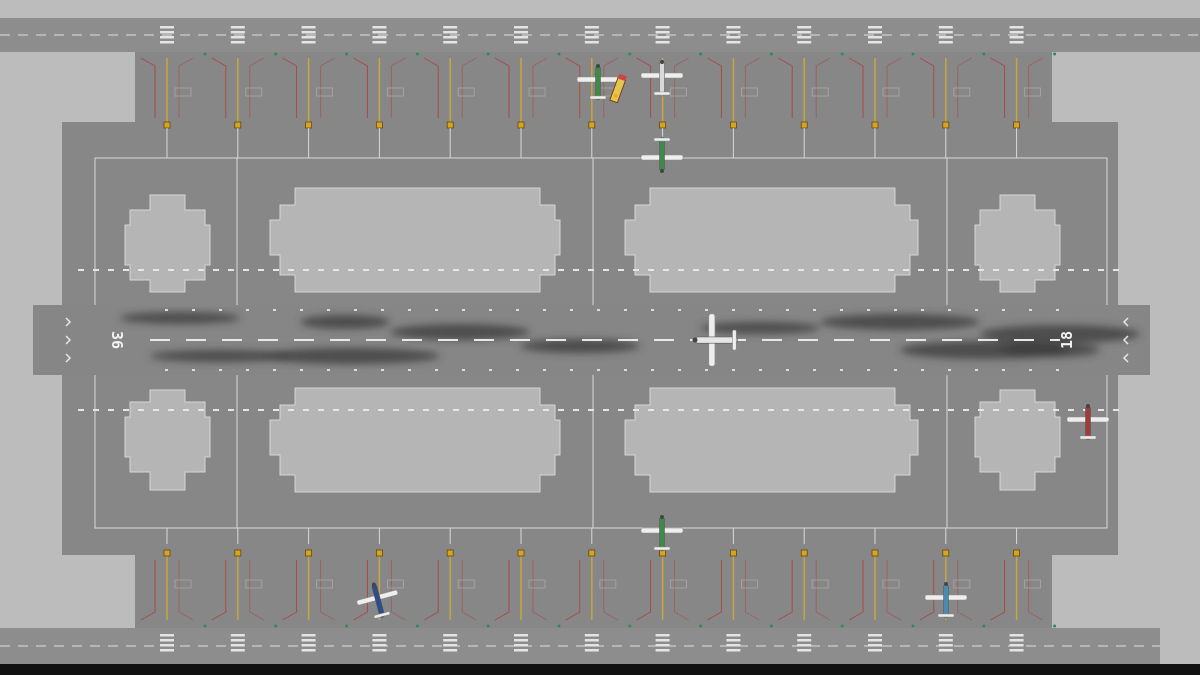 Image resolution: width=1200 pixels, height=675 pixels. What do you see at coordinates (1067, 340) in the screenshot?
I see `runway-number-east: 18` at bounding box center [1067, 340].